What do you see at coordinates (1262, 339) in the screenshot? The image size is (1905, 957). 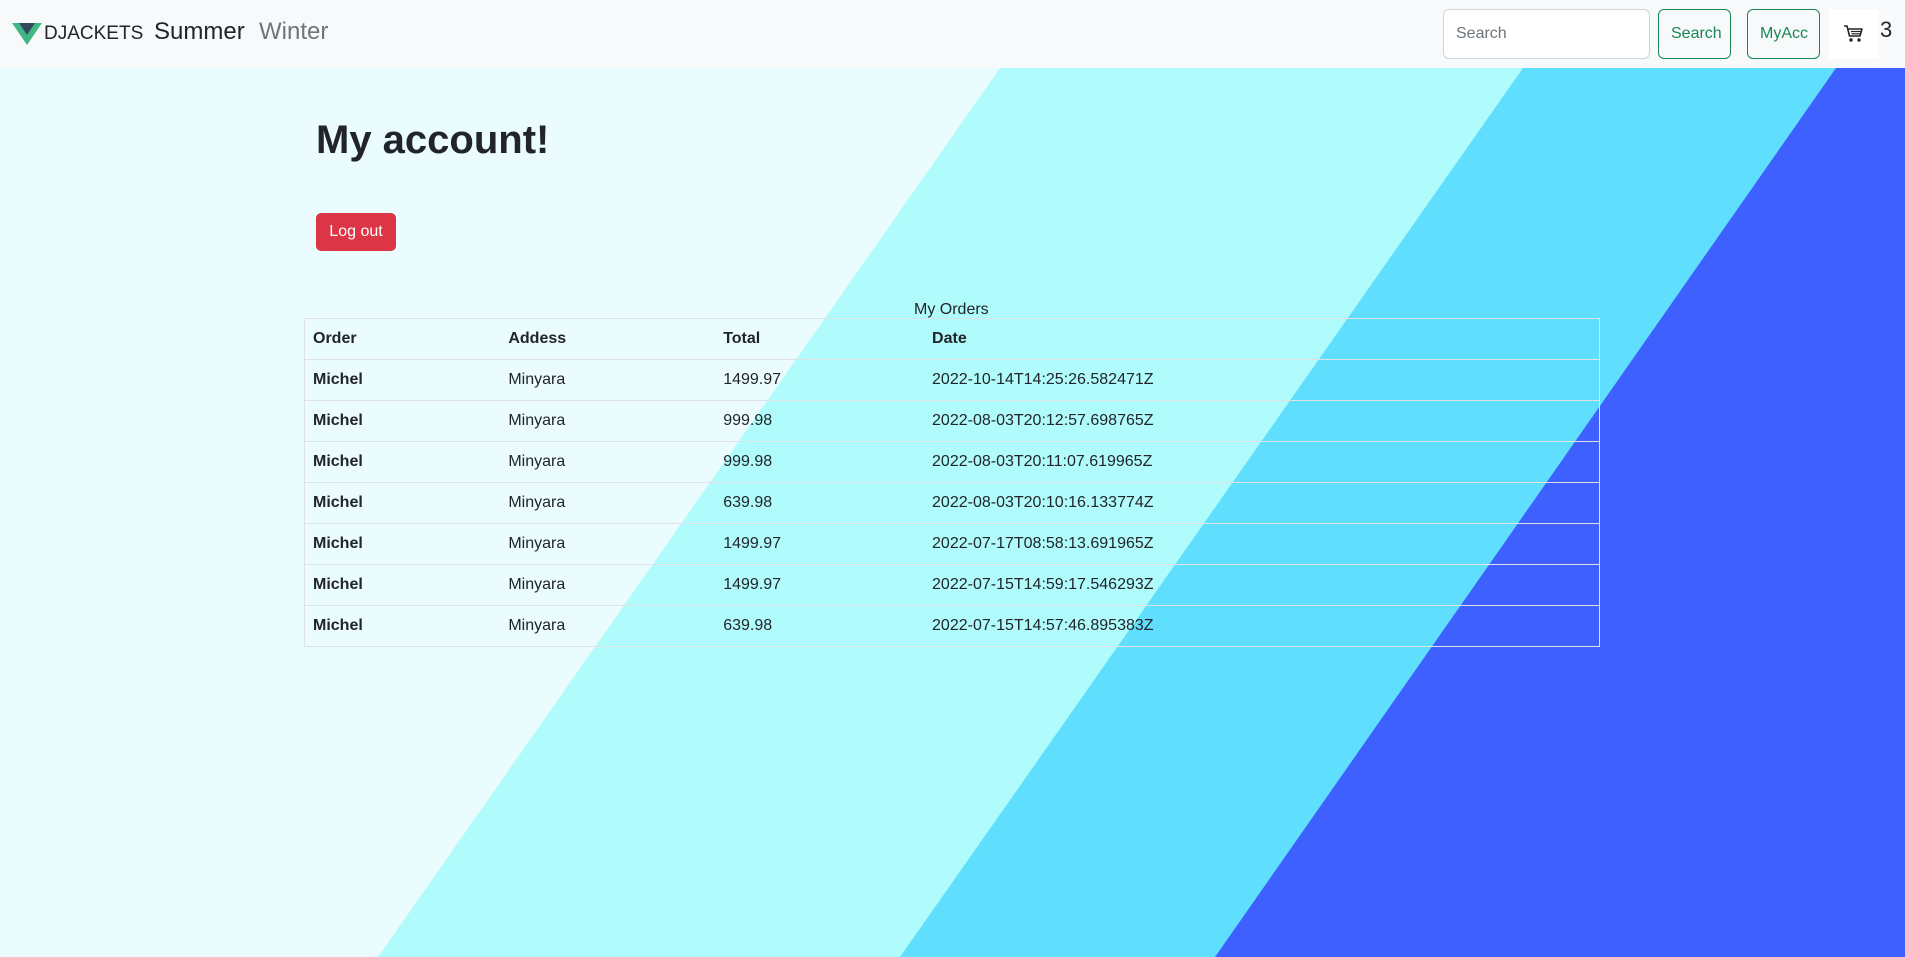 I see `column-header-date: Date` at bounding box center [1262, 339].